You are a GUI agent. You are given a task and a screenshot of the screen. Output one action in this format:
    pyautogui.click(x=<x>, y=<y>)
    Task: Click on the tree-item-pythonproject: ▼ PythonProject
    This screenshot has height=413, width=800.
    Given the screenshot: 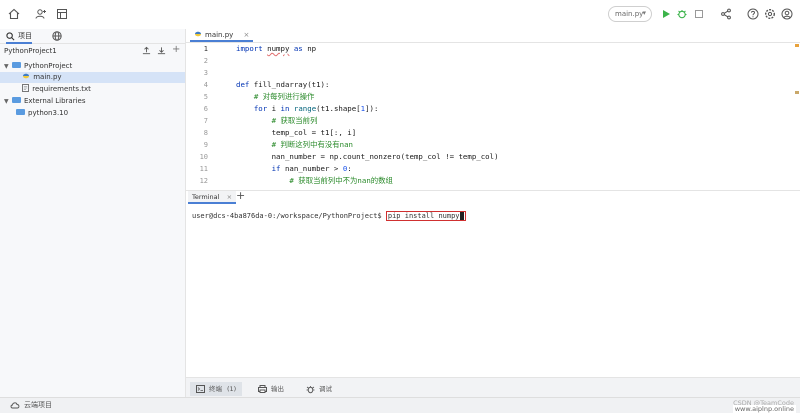 What is the action you would take?
    pyautogui.click(x=92, y=66)
    